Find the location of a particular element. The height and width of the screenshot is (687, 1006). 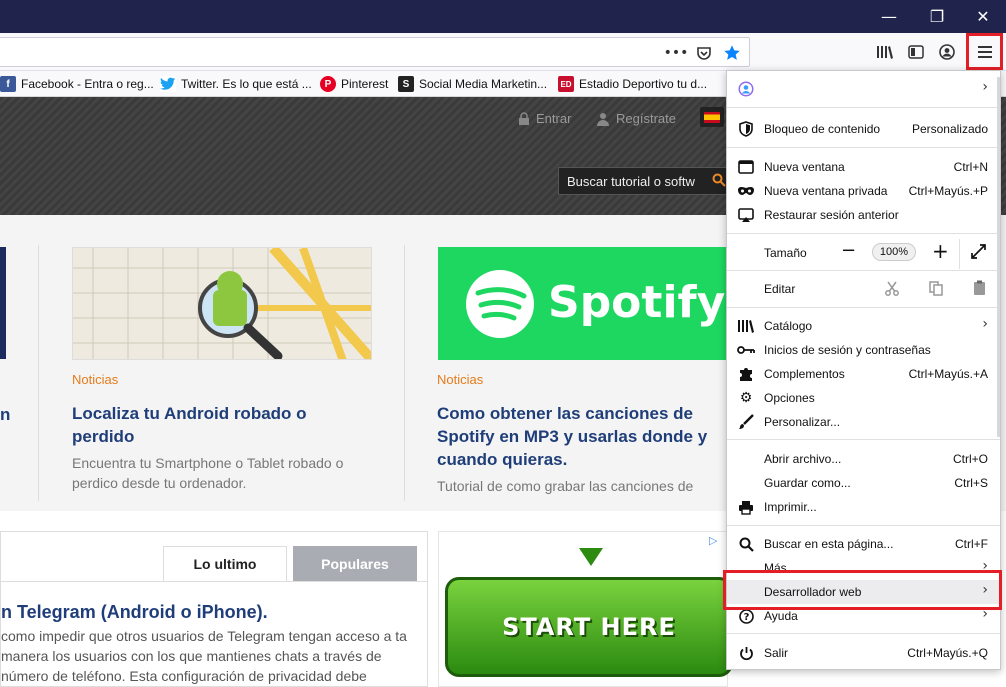

menu-item-account: › is located at coordinates (863, 90).